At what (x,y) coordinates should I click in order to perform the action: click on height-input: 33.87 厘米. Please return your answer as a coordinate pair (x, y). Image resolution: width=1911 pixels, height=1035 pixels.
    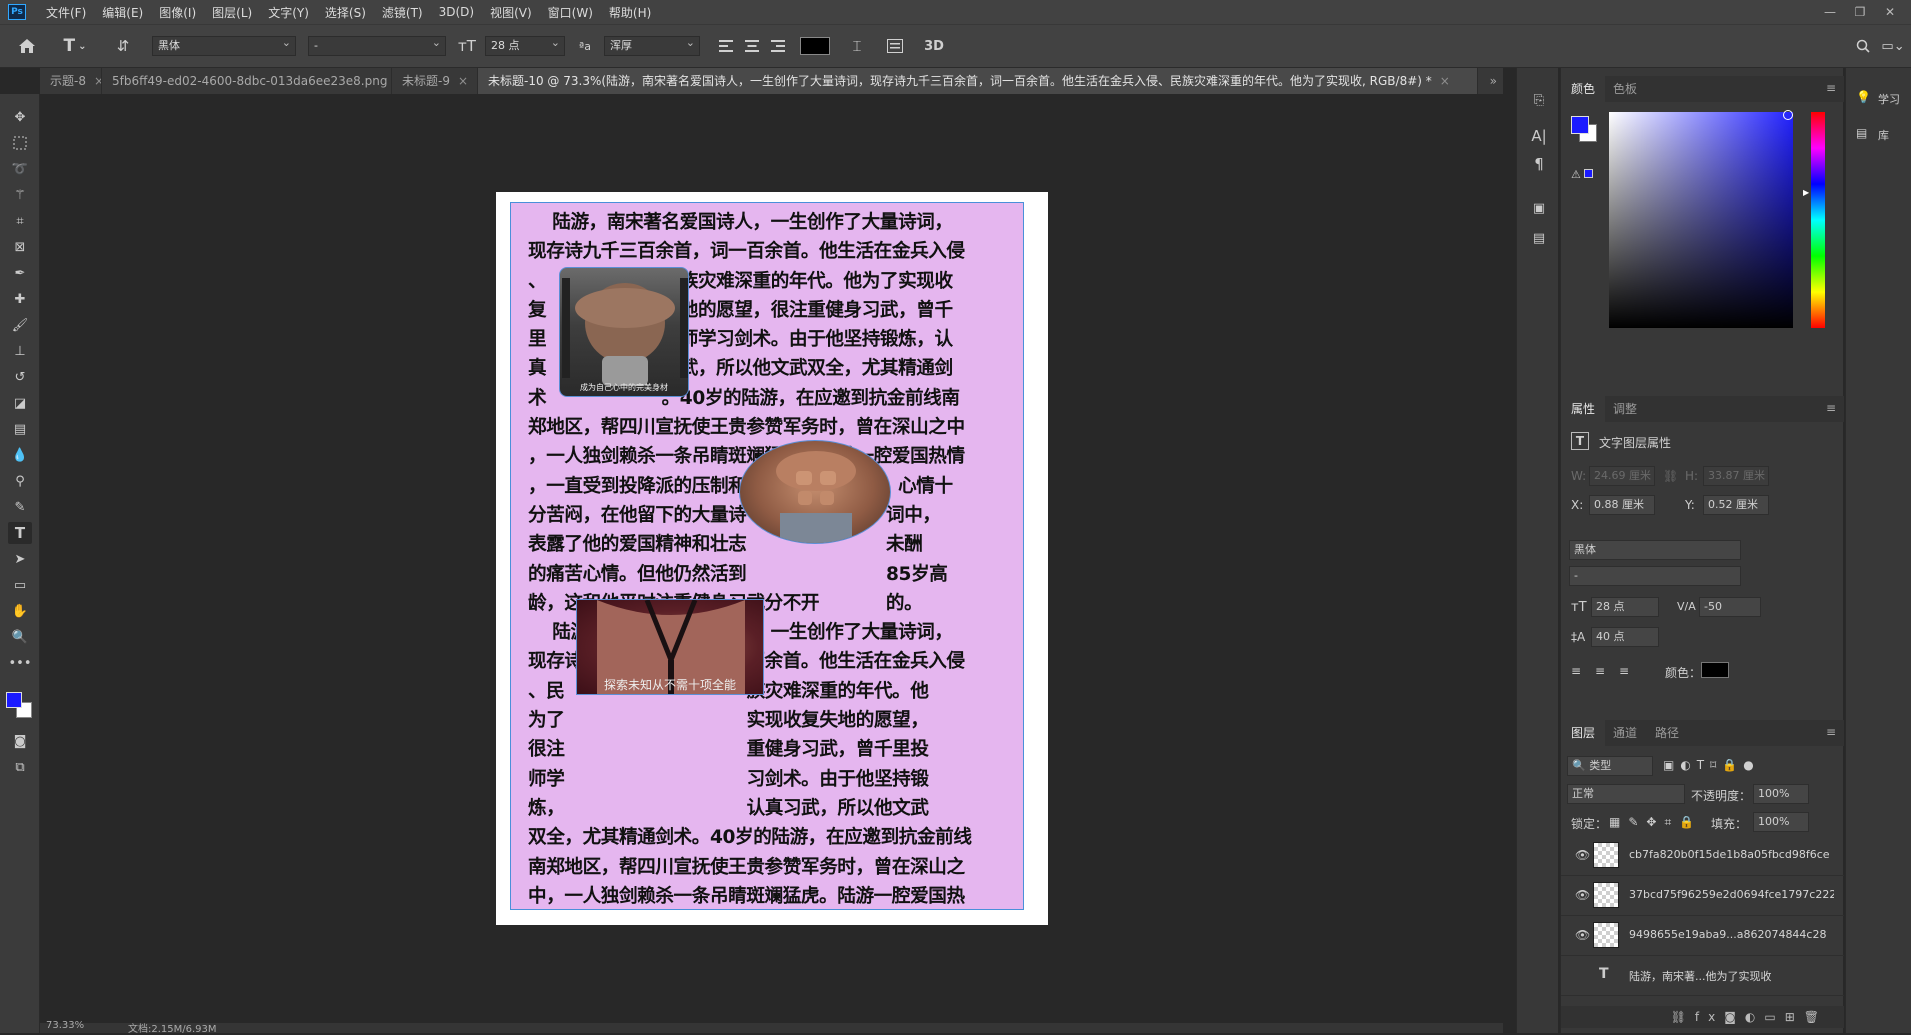
    Looking at the image, I should click on (1736, 476).